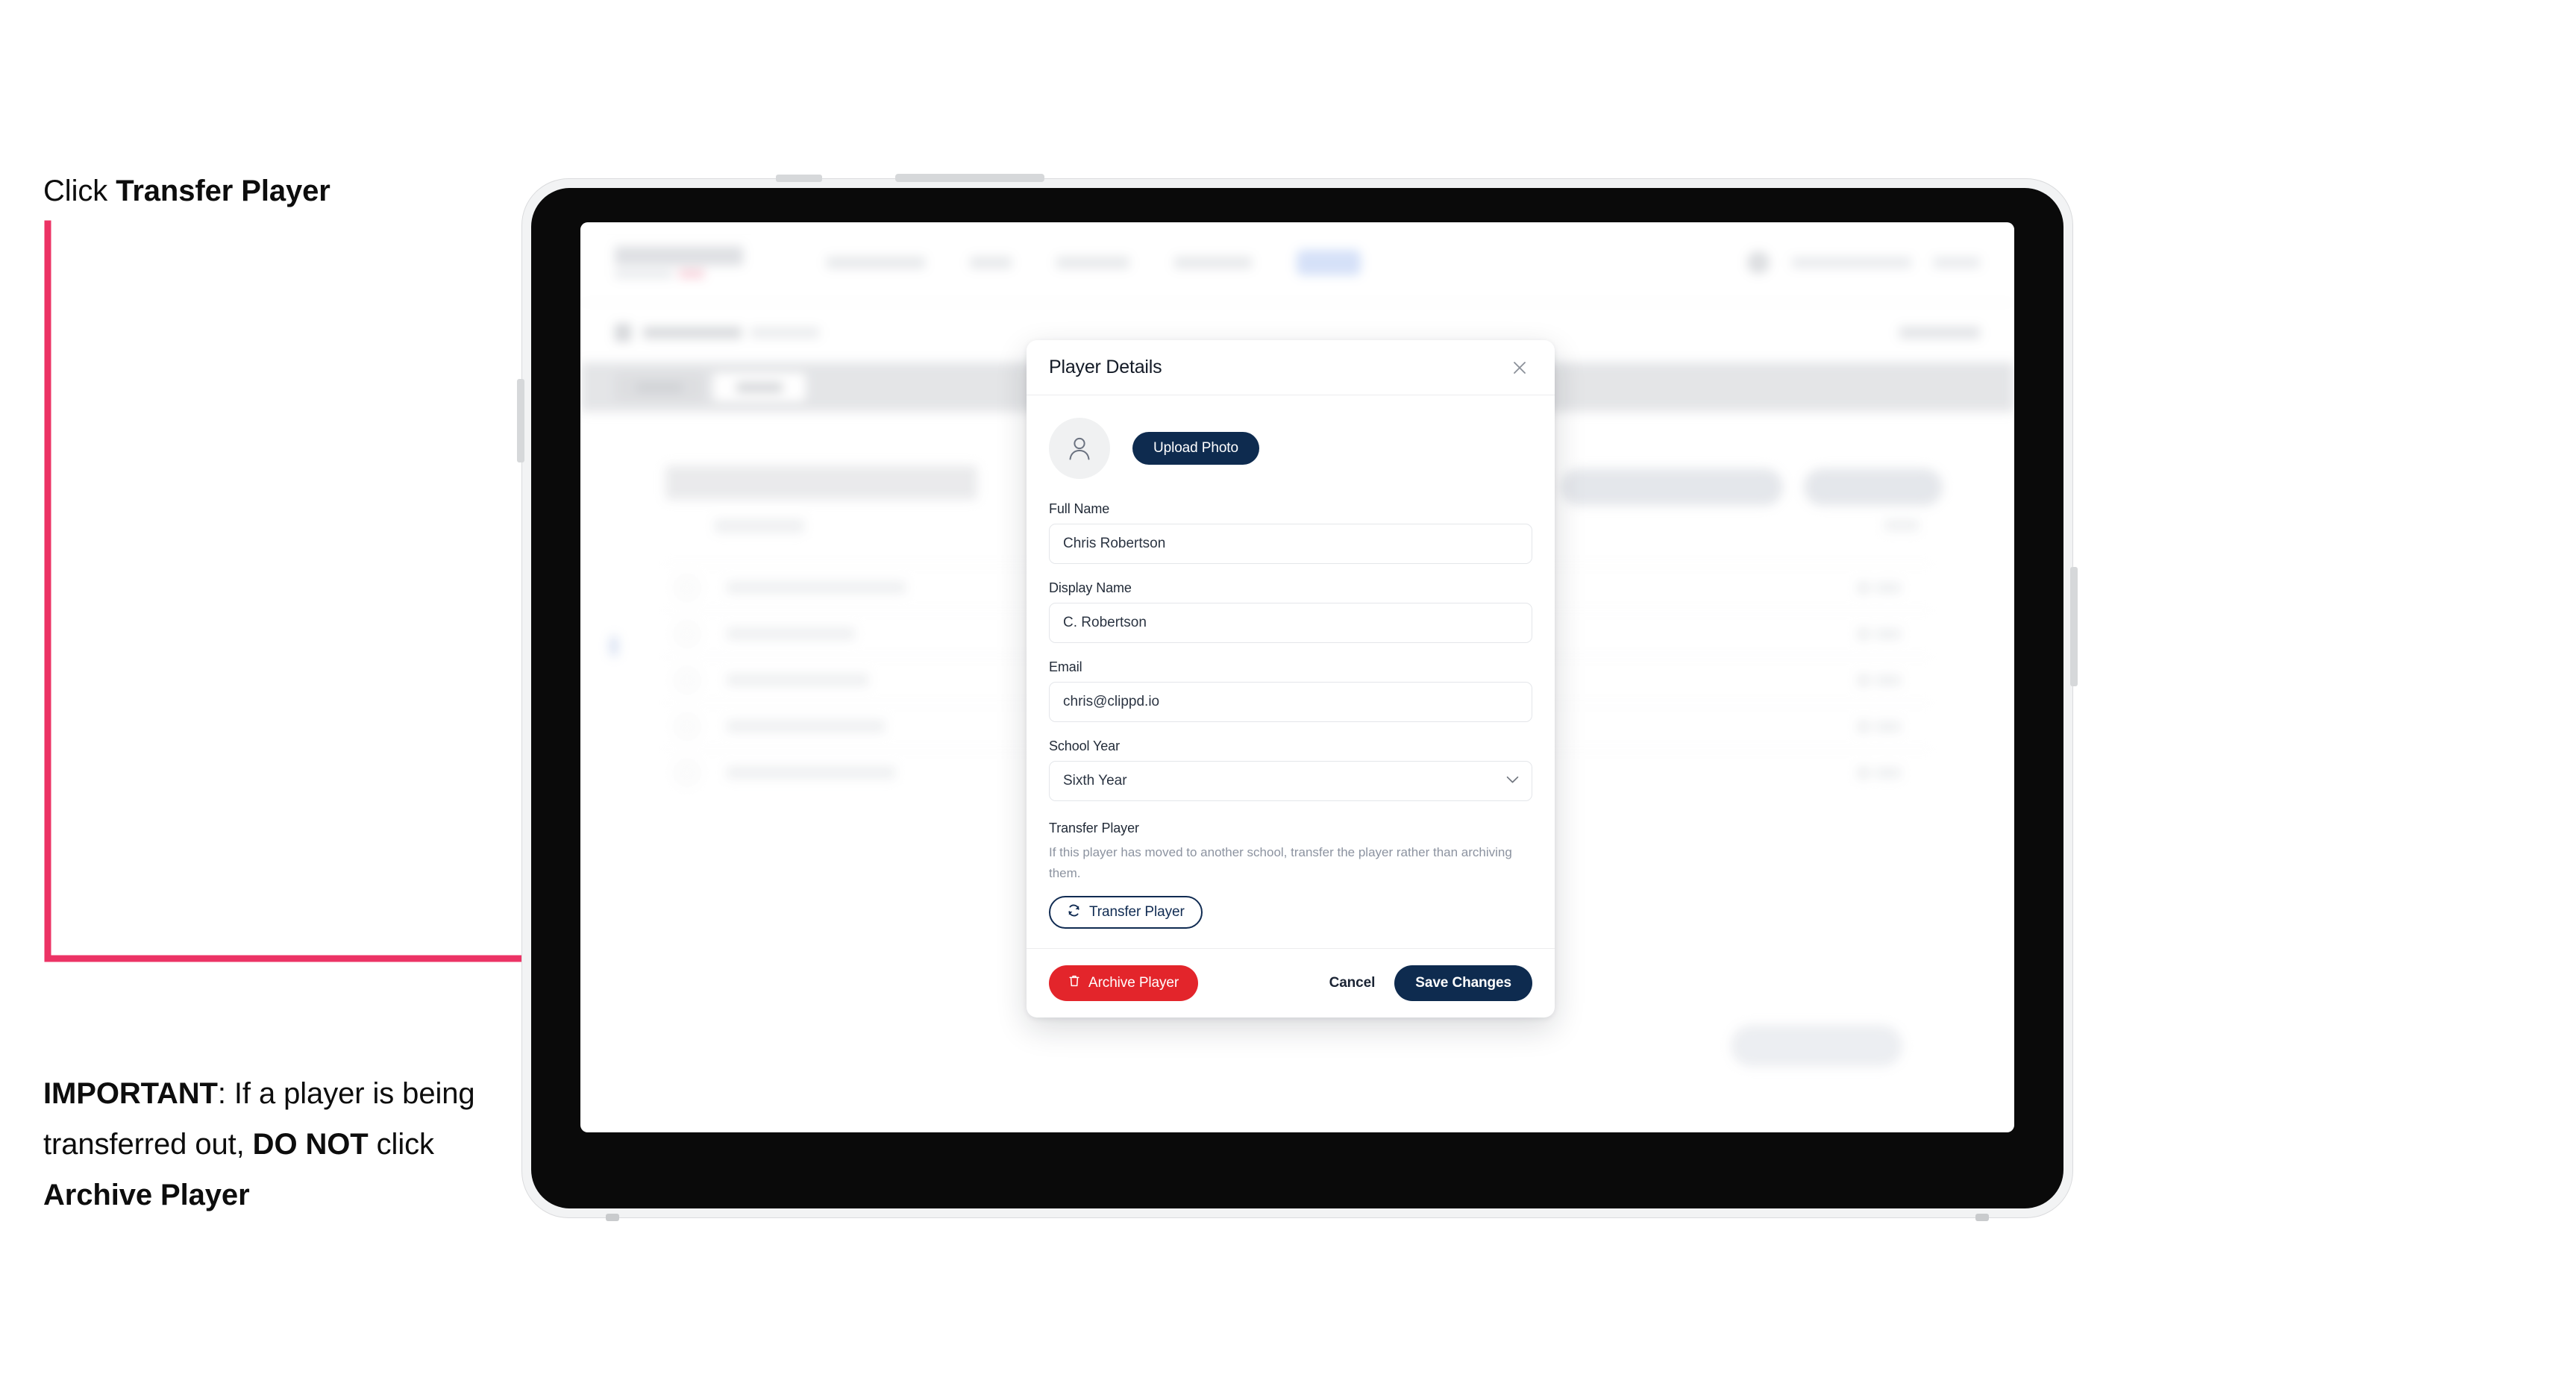 This screenshot has width=2576, height=1386. I want to click on modal-footer: Archive Player Cancel Save Changes, so click(1291, 982).